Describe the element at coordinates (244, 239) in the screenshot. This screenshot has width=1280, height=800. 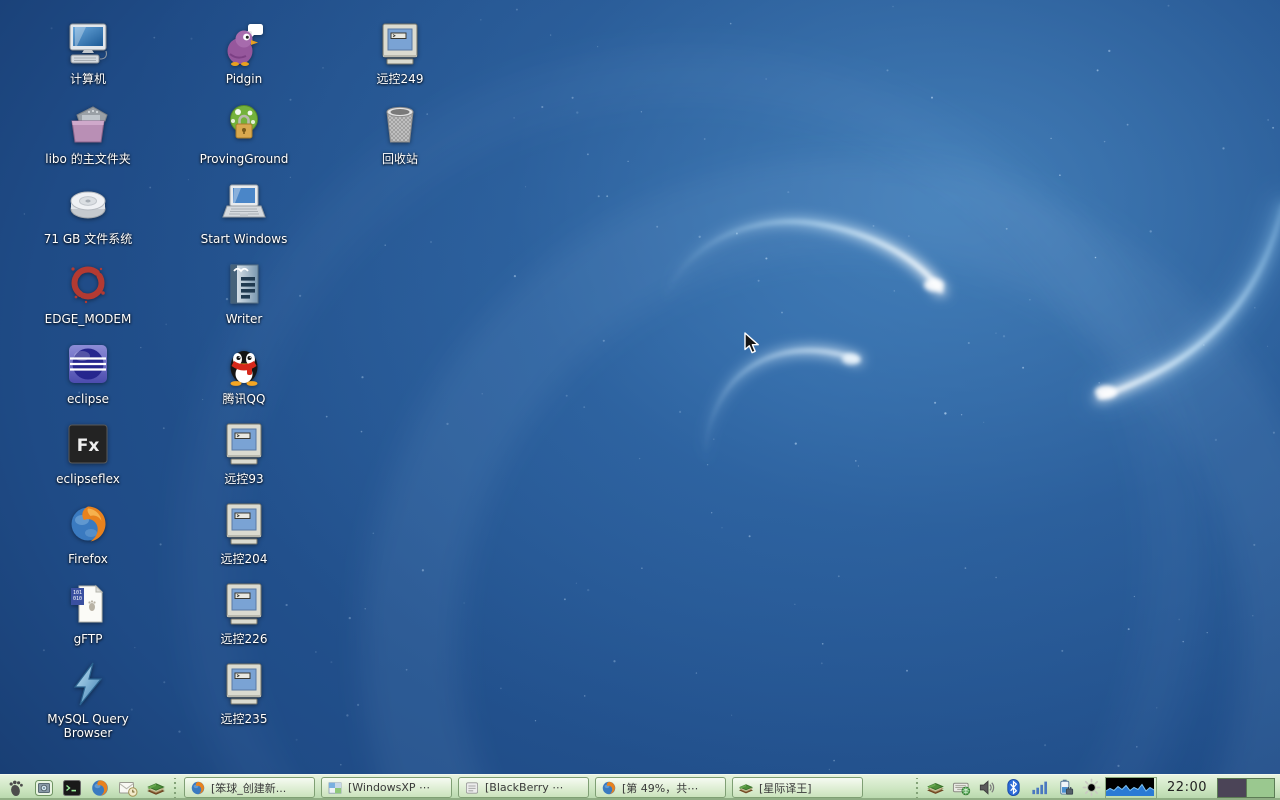
I see `desktop-icon-label: Start Windows` at that location.